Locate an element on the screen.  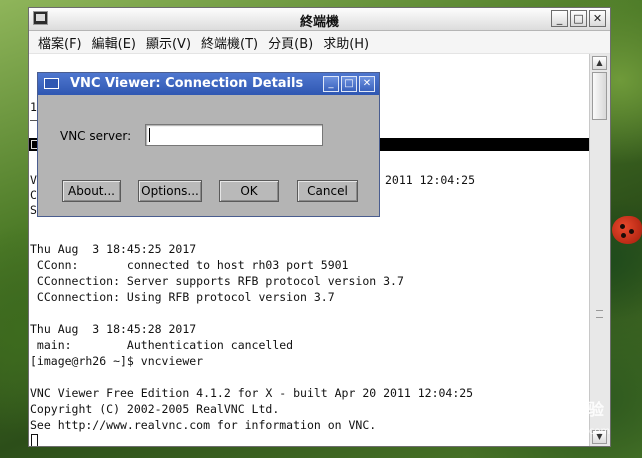
scrollbar-thumb is located at coordinates (599, 96).